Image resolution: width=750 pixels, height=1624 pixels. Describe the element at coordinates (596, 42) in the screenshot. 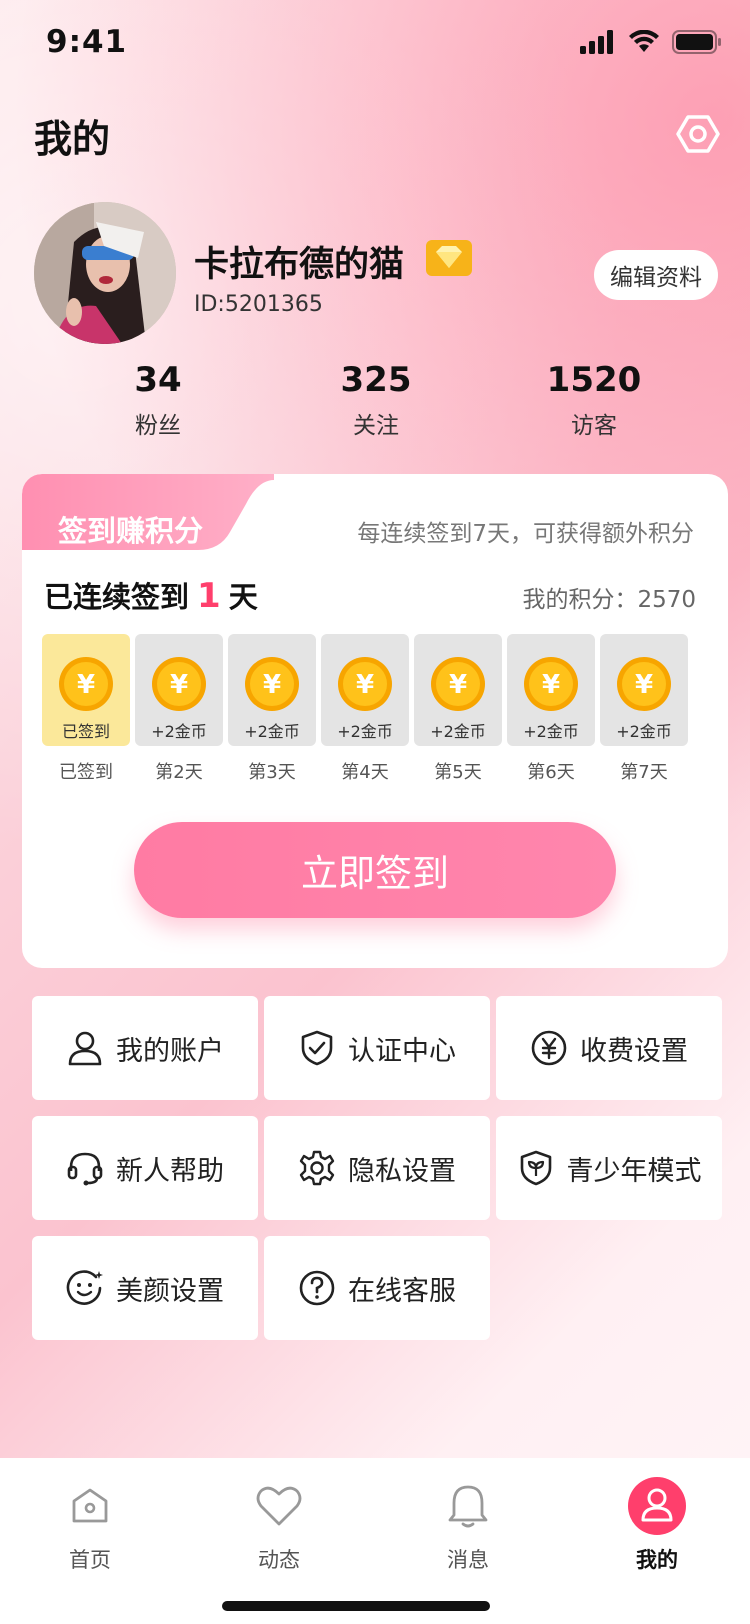

I see `signal-icon` at that location.